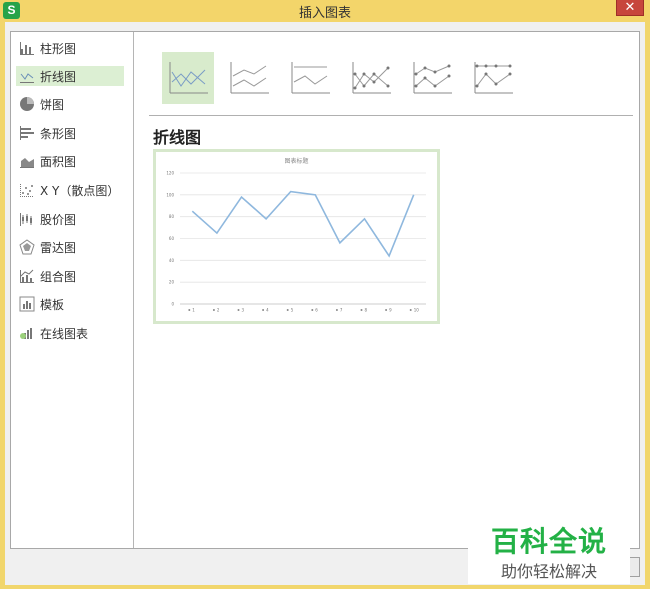  I want to click on y-tick-label: 20, so click(172, 282).